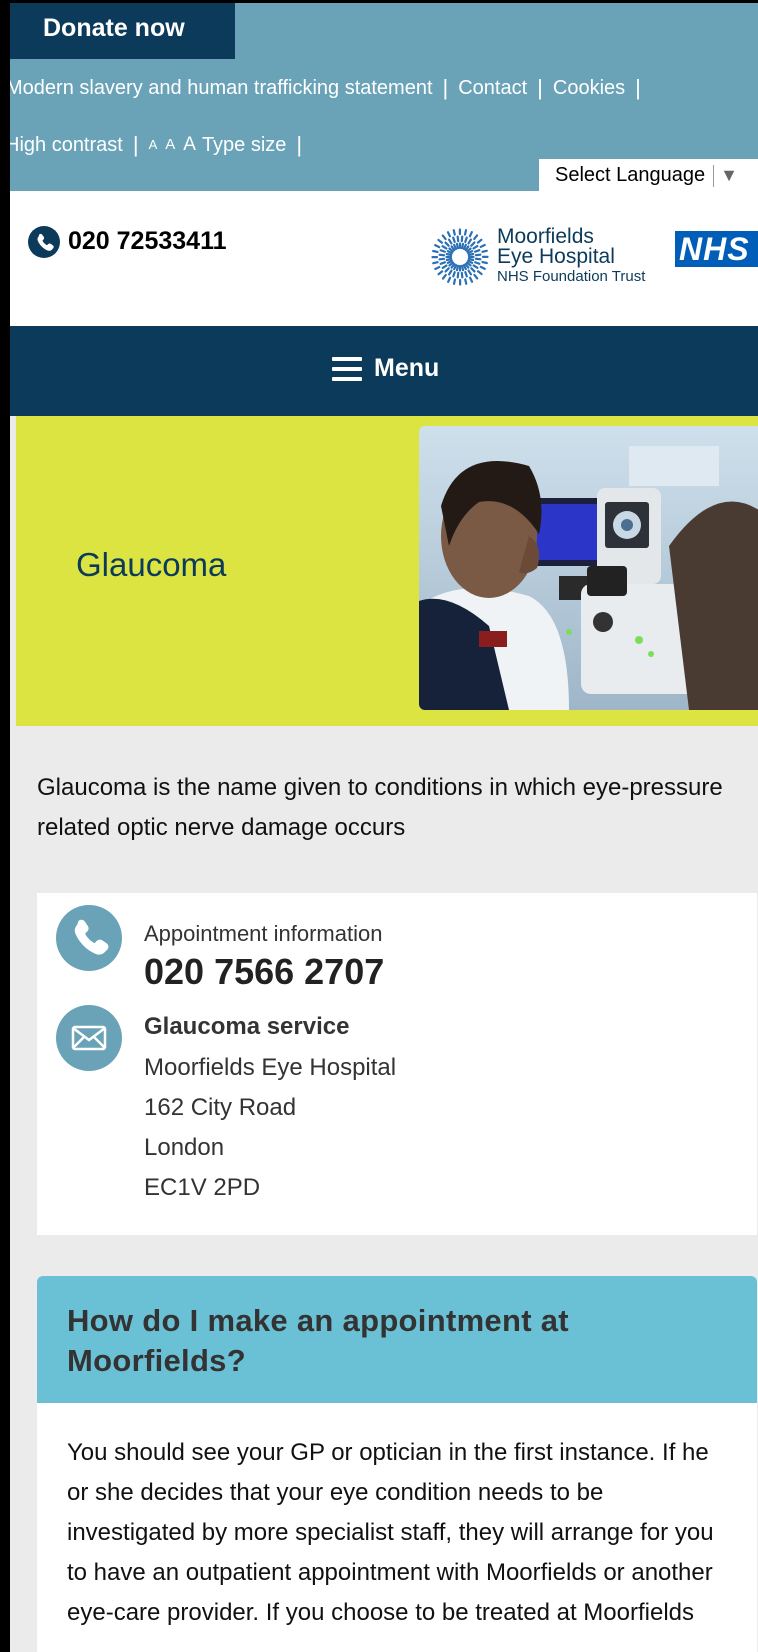  I want to click on appointment-phone: 020 7566 2707, so click(264, 972).